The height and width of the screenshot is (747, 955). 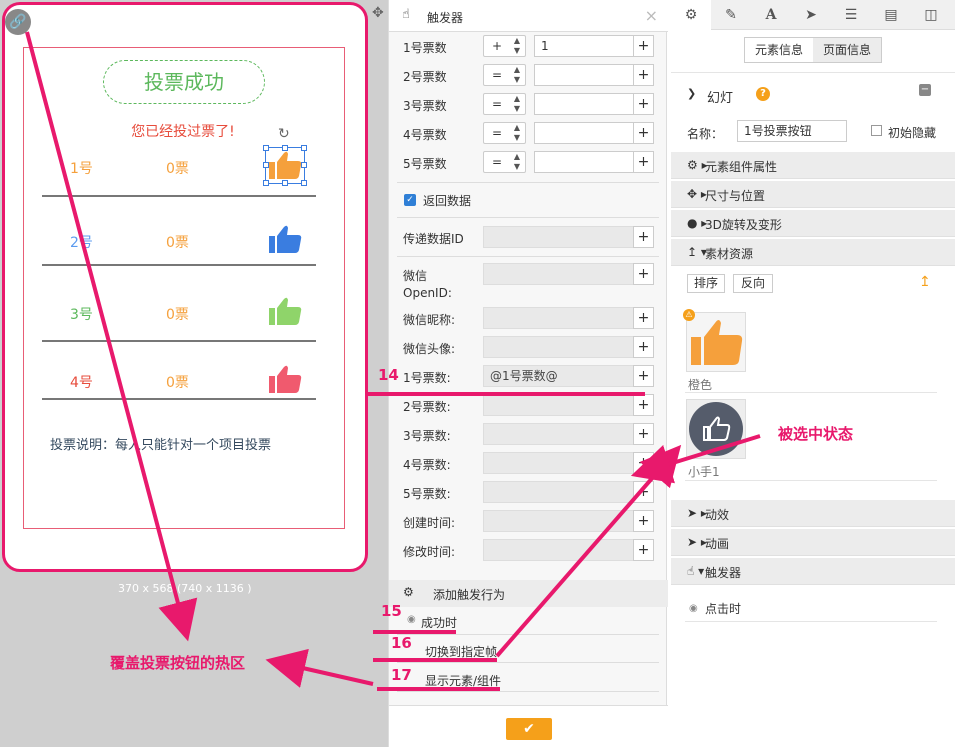 I want to click on add-trigger-section, so click(x=528, y=593).